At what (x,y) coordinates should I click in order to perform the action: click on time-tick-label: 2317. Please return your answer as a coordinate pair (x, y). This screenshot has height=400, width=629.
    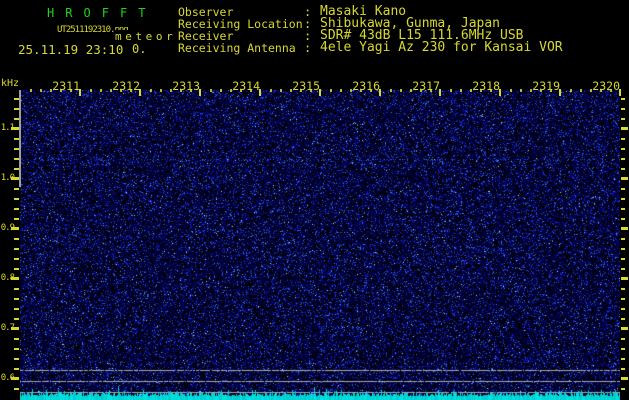
    Looking at the image, I should click on (426, 86).